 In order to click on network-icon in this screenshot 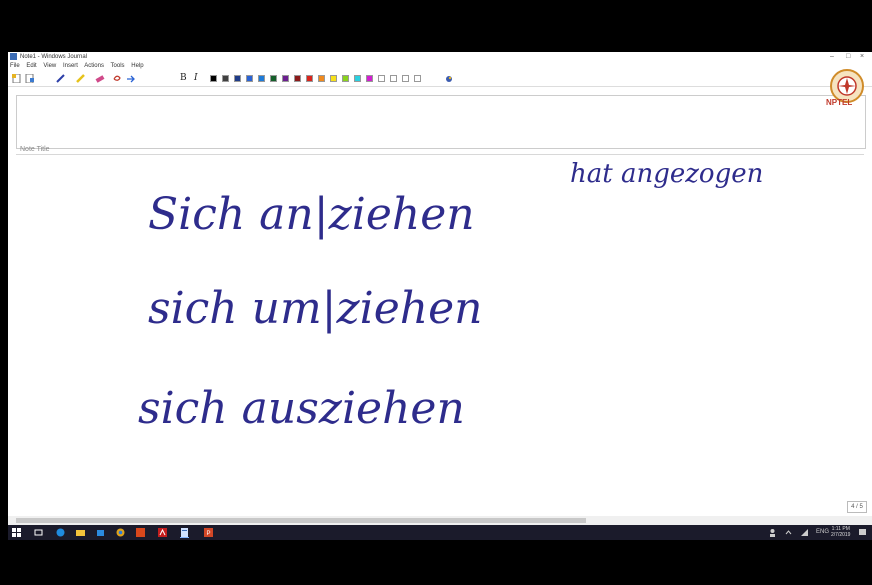, I will do `click(804, 532)`.